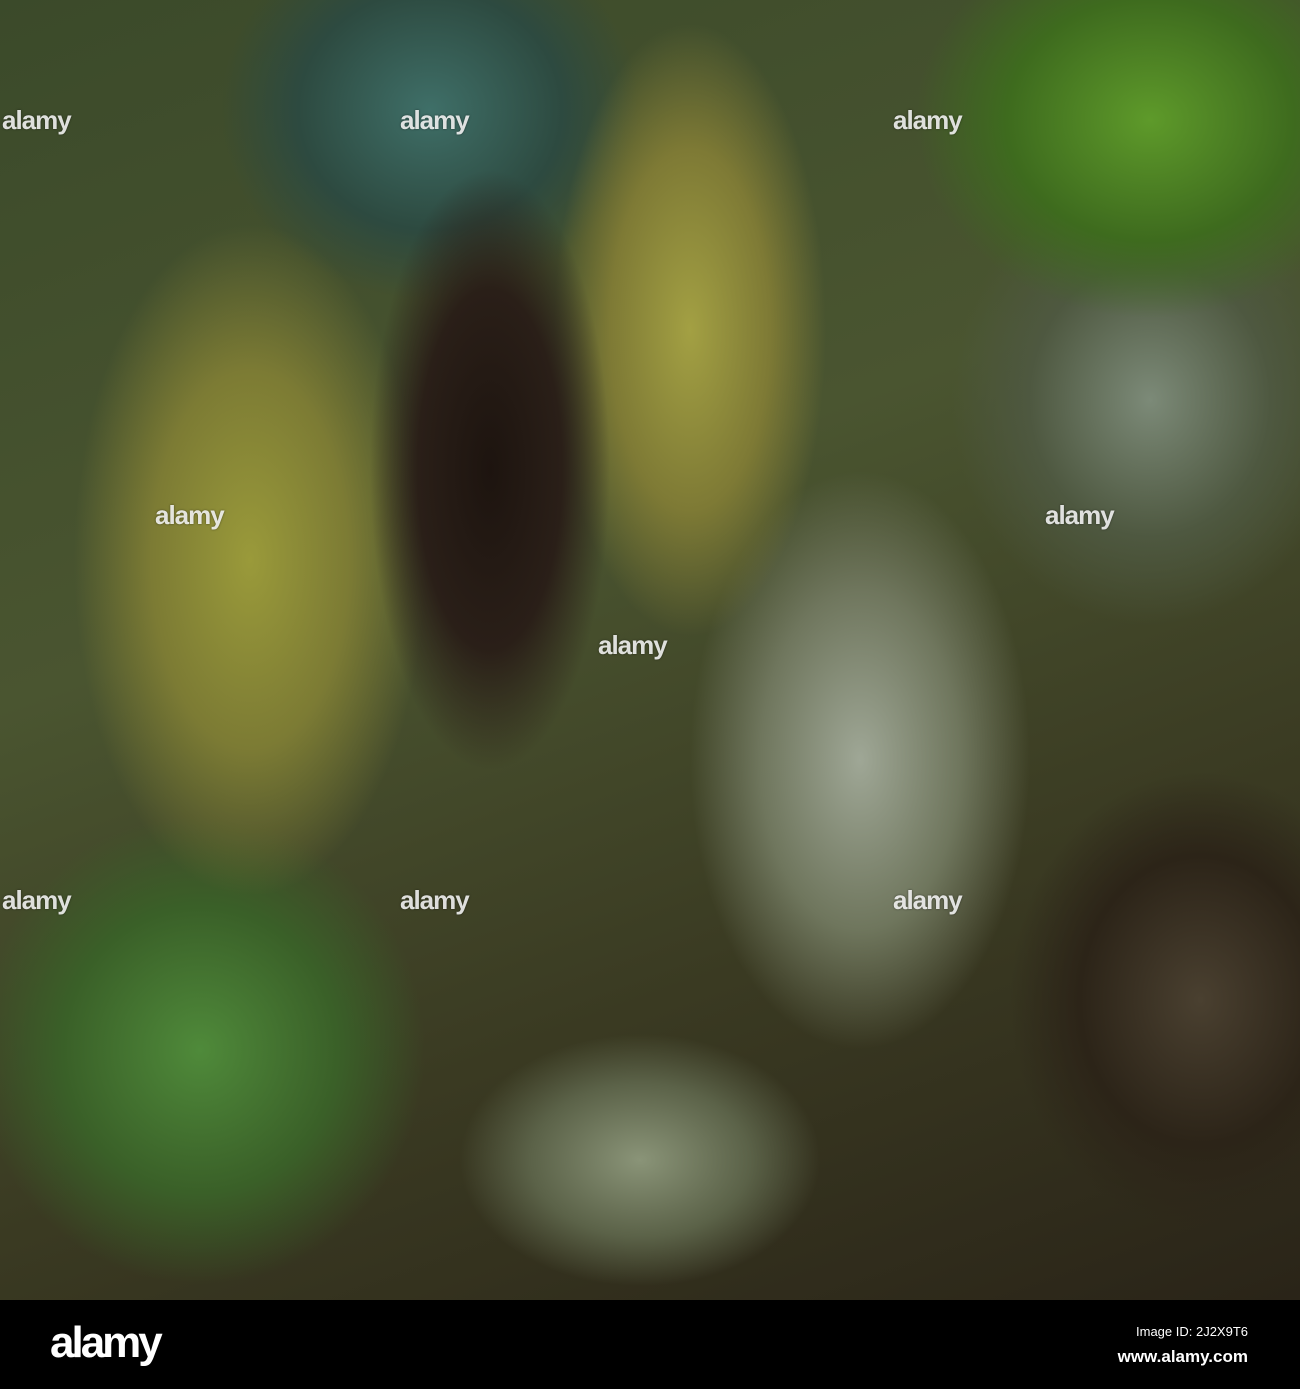 This screenshot has height=1389, width=1300. Describe the element at coordinates (1183, 1357) in the screenshot. I see `website-link: www.alamy.com` at that location.